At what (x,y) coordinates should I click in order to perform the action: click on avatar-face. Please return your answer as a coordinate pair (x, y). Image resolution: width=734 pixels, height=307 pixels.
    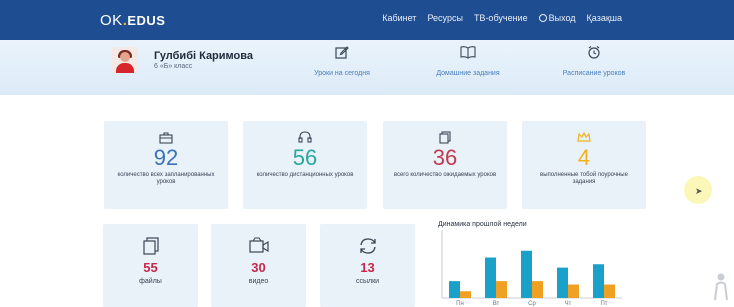
    Looking at the image, I should click on (125, 57).